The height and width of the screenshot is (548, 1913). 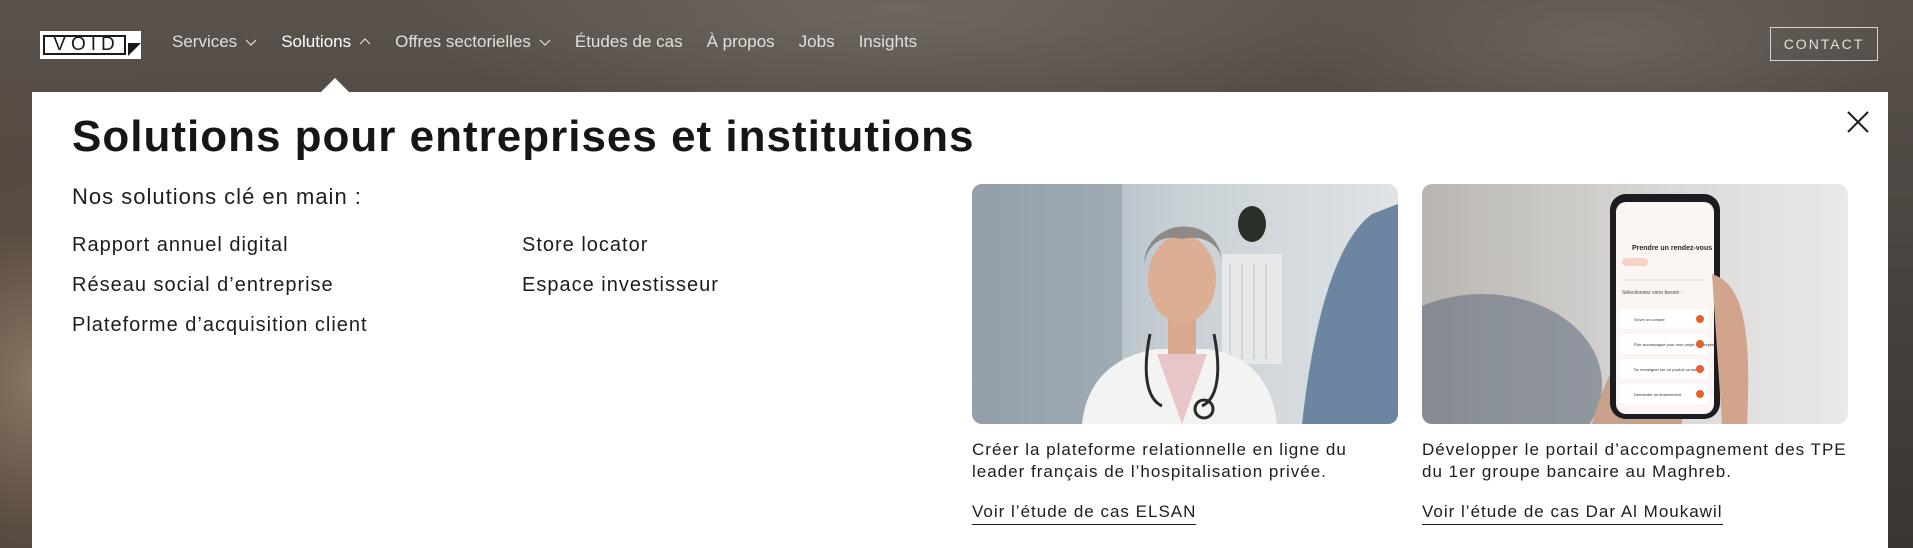 I want to click on phone-option-4: Demander un financement, so click(x=1658, y=394).